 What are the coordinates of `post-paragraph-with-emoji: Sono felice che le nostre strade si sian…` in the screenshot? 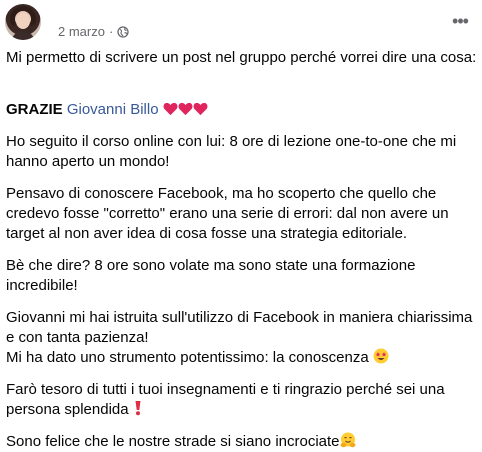 It's located at (242, 442).